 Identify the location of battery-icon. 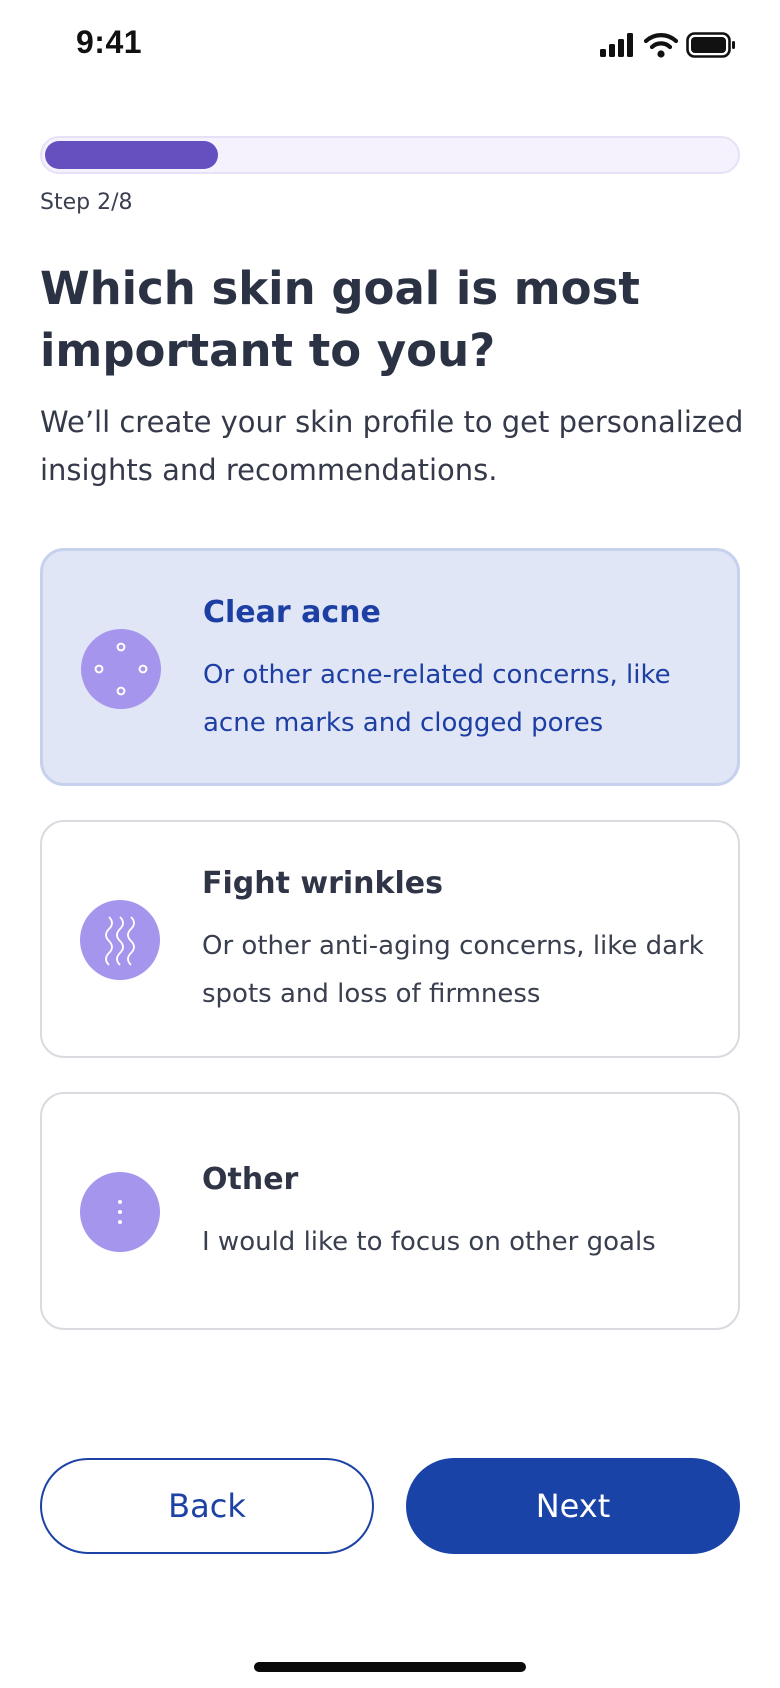
(711, 47).